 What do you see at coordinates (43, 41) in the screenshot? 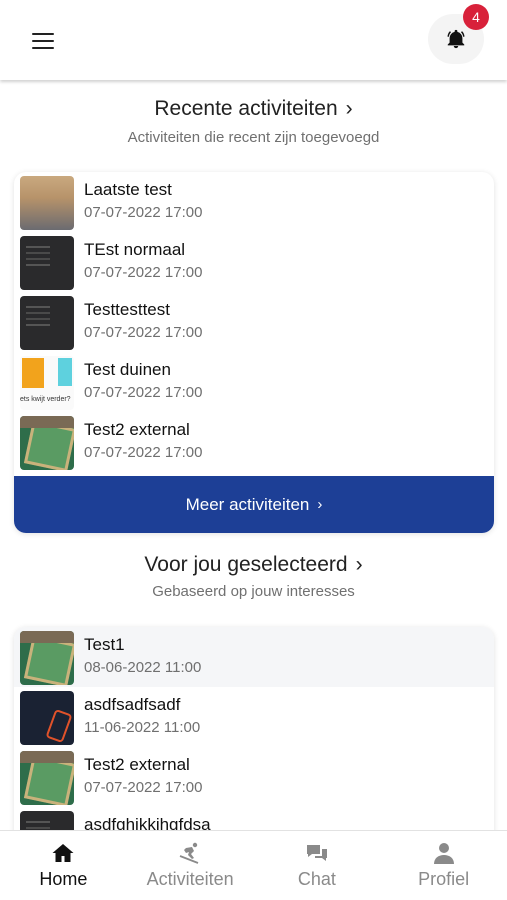
I see `hamburger-menu-icon` at bounding box center [43, 41].